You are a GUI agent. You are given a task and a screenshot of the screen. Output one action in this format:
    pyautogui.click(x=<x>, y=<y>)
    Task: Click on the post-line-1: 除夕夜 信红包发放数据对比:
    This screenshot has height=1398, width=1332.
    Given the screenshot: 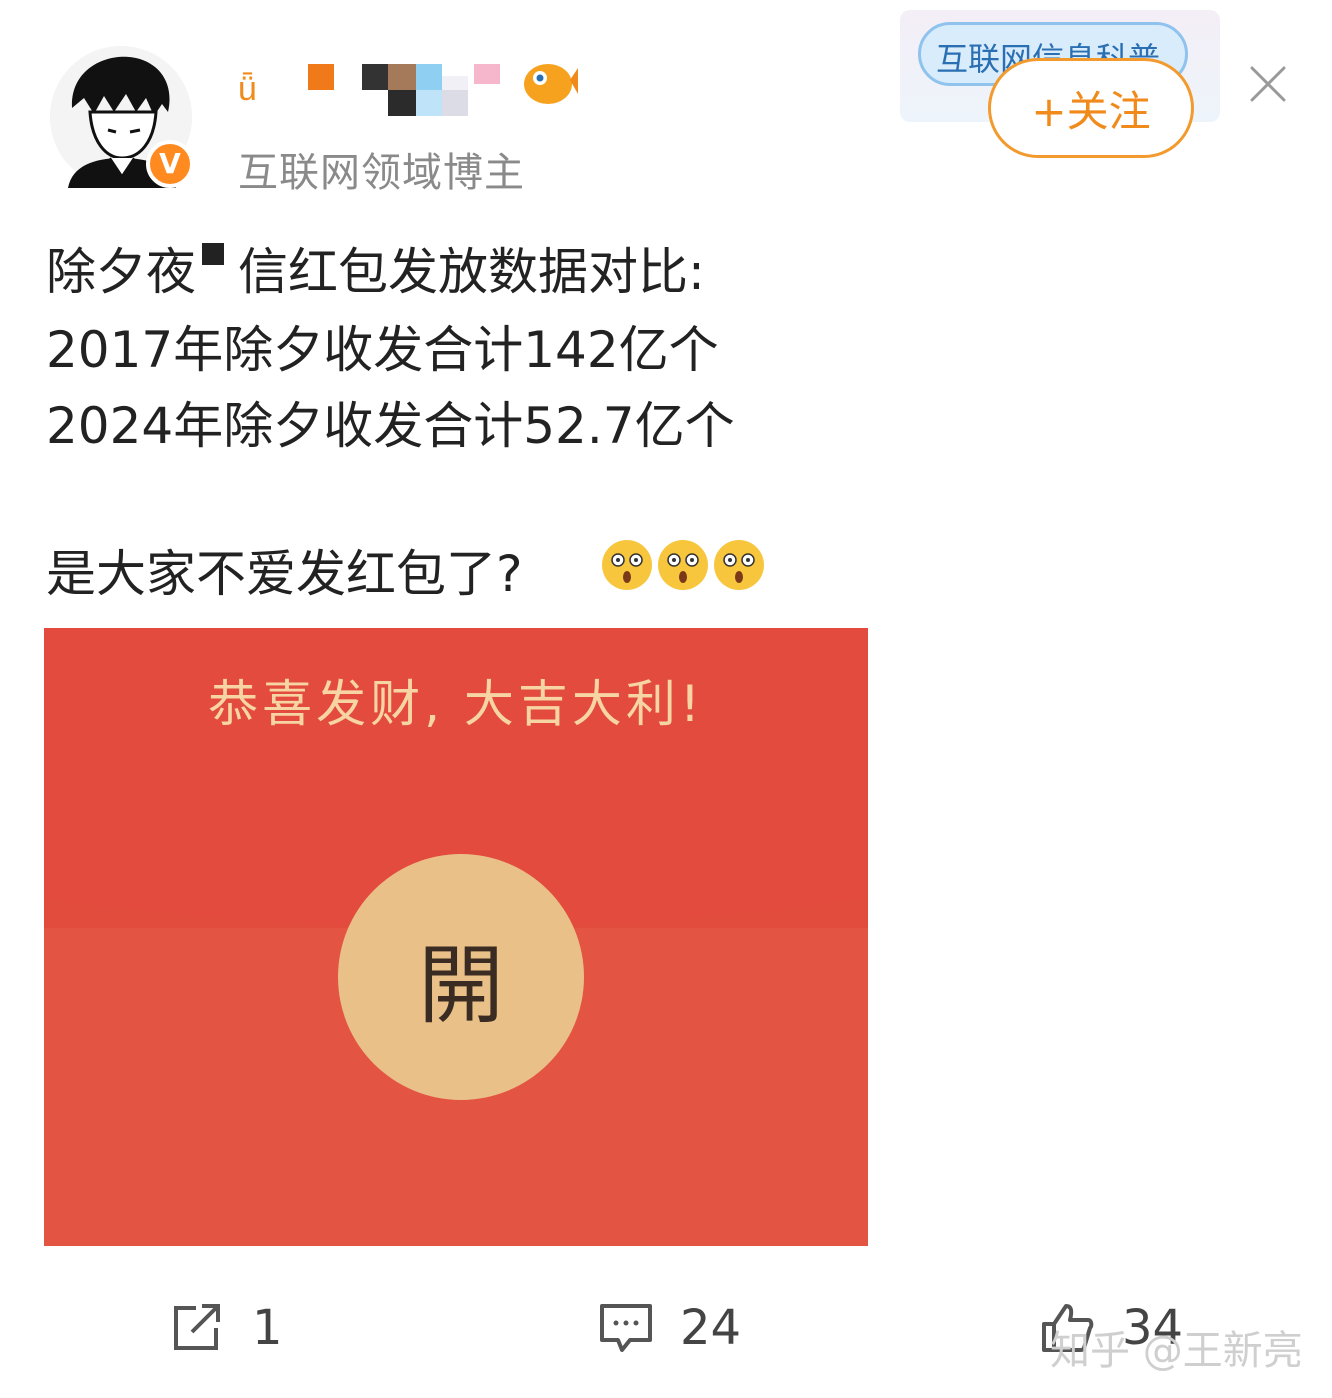 What is the action you would take?
    pyautogui.click(x=375, y=268)
    